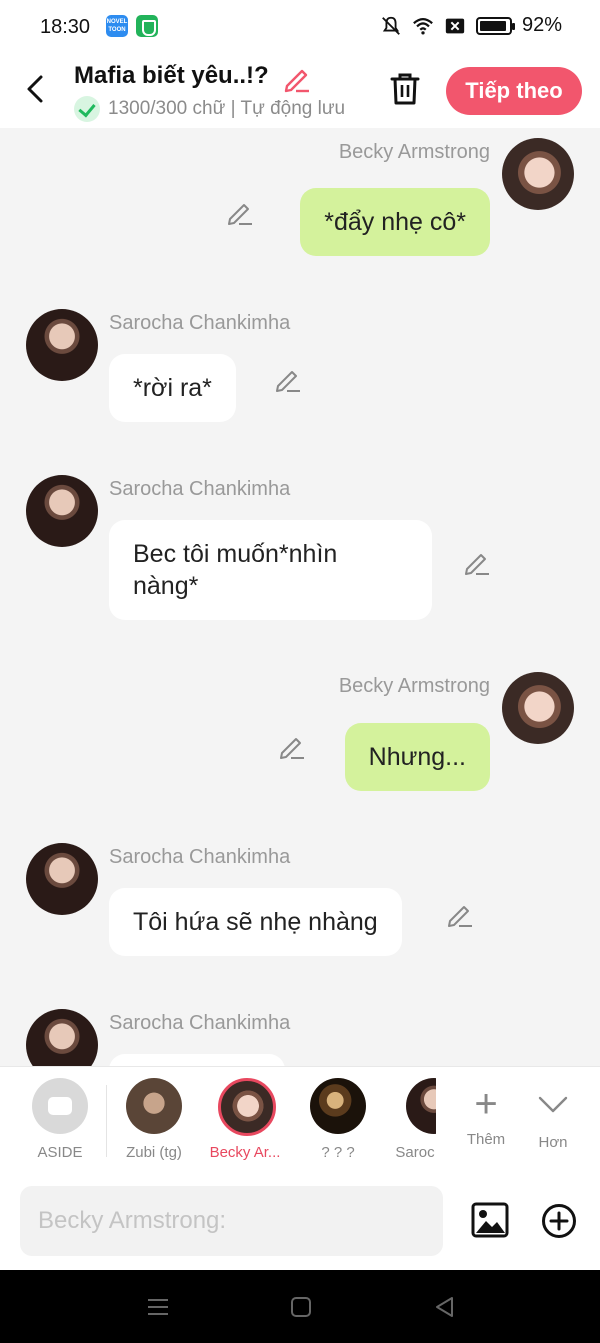 The height and width of the screenshot is (1343, 600). I want to click on add-label: Thêm, so click(486, 1139).